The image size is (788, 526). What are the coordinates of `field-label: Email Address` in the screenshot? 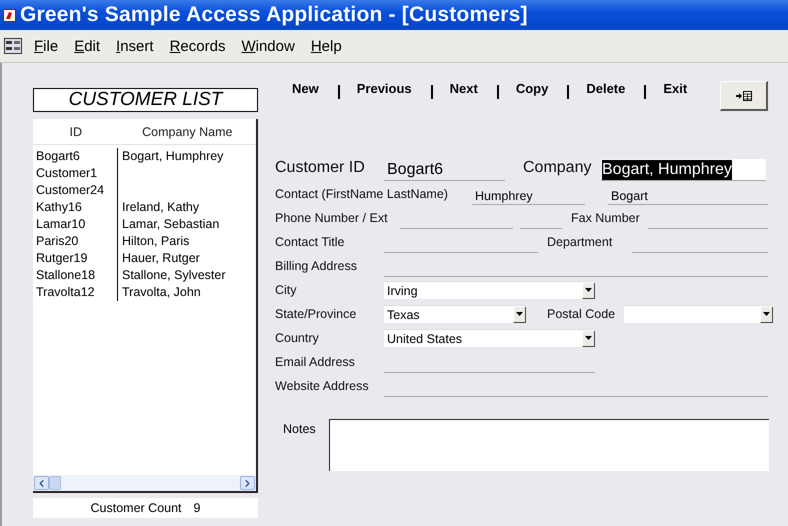 It's located at (315, 363).